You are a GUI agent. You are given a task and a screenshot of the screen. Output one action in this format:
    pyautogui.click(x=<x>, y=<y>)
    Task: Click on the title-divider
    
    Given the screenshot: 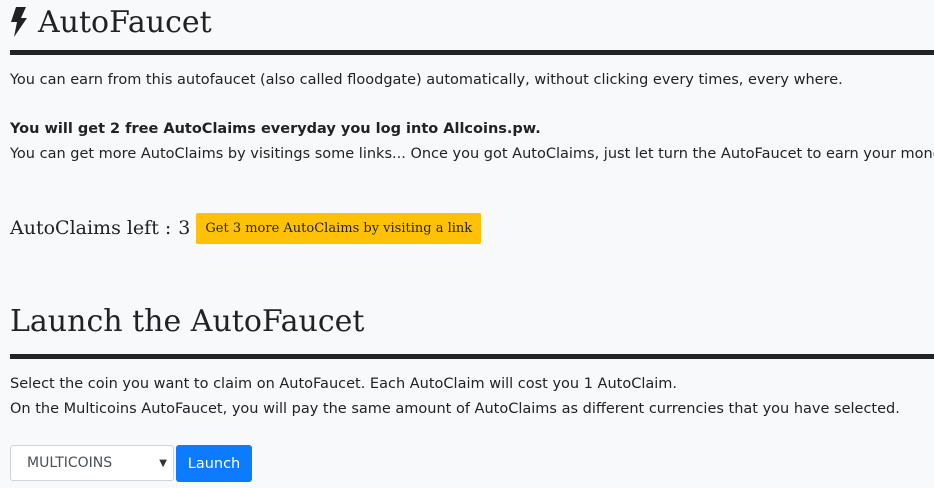 What is the action you would take?
    pyautogui.click(x=472, y=52)
    